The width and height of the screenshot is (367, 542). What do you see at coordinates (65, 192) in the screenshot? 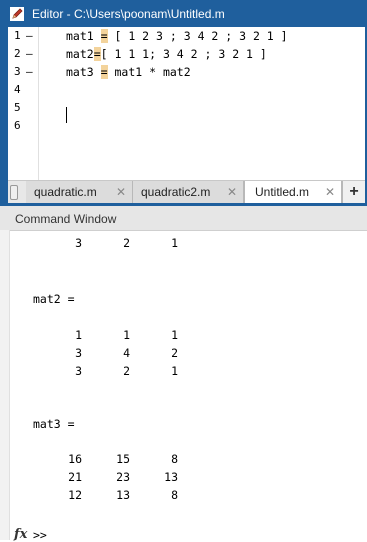
I see `tab-label: quadratic.m` at bounding box center [65, 192].